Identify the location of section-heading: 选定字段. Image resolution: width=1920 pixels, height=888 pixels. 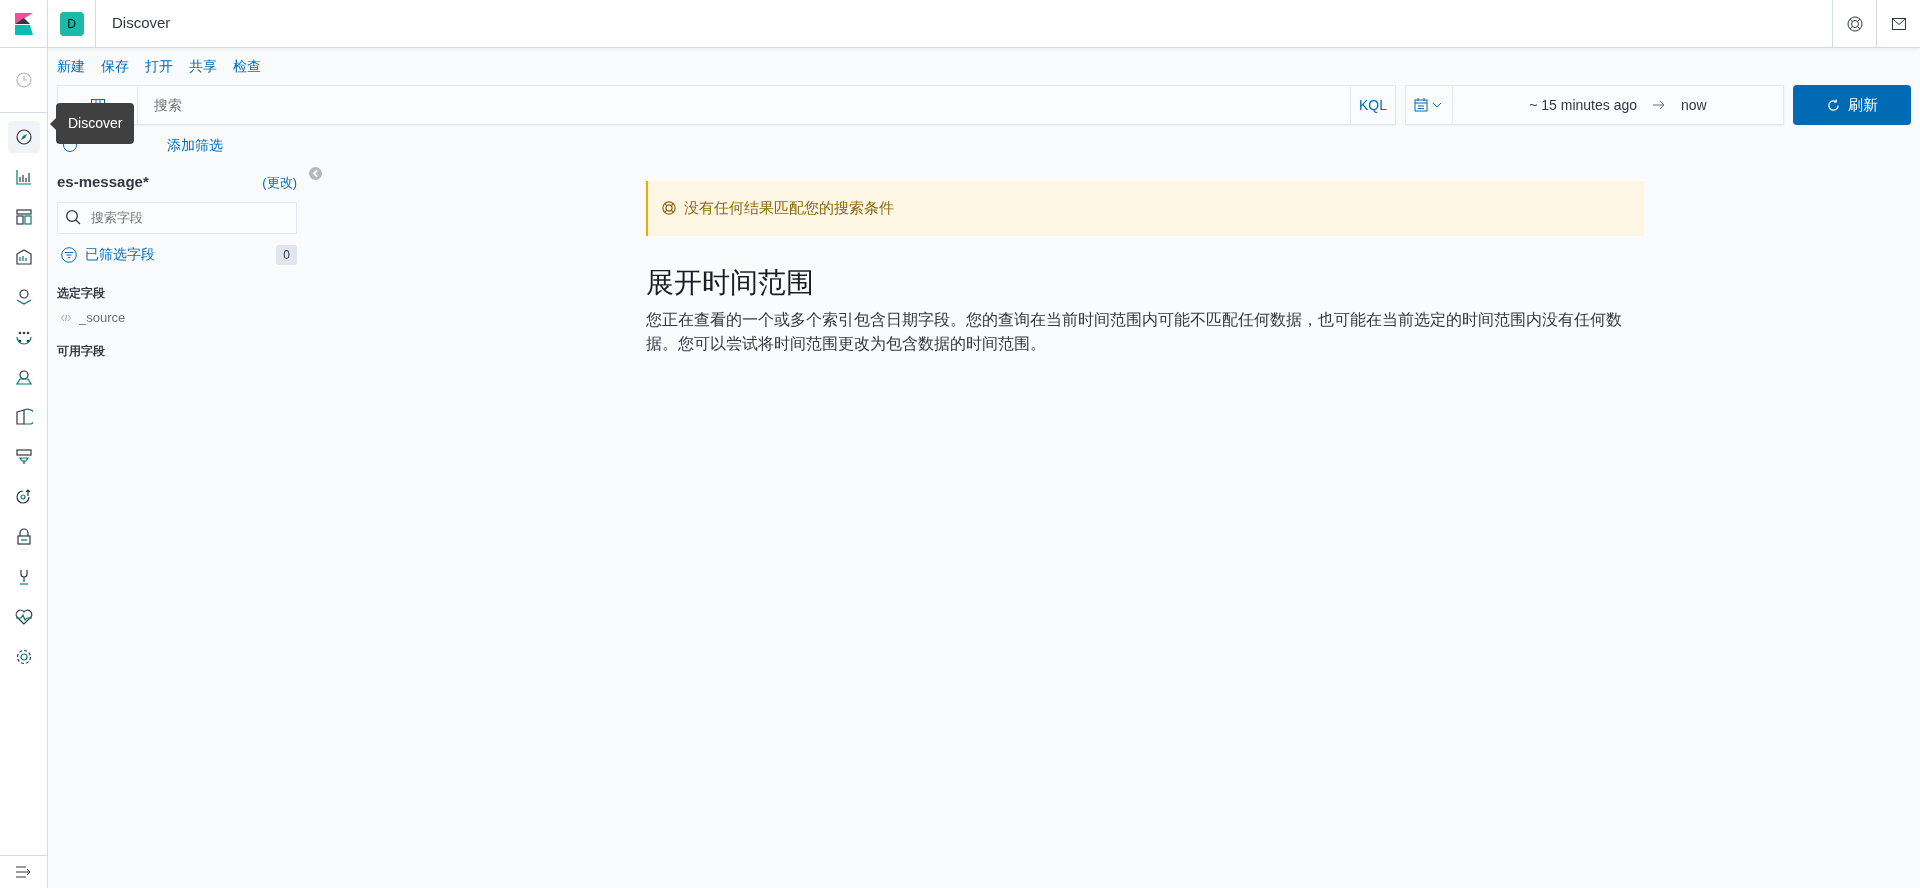
(81, 293).